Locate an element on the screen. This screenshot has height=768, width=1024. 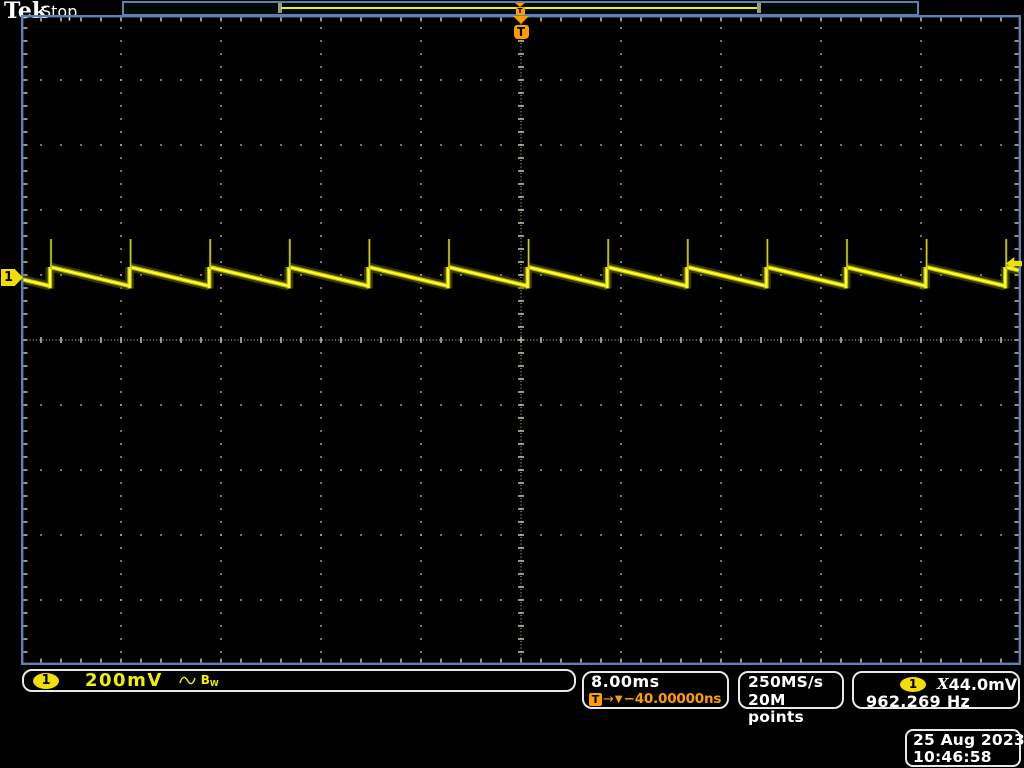
triangle-down-icon is located at coordinates (521, 20).